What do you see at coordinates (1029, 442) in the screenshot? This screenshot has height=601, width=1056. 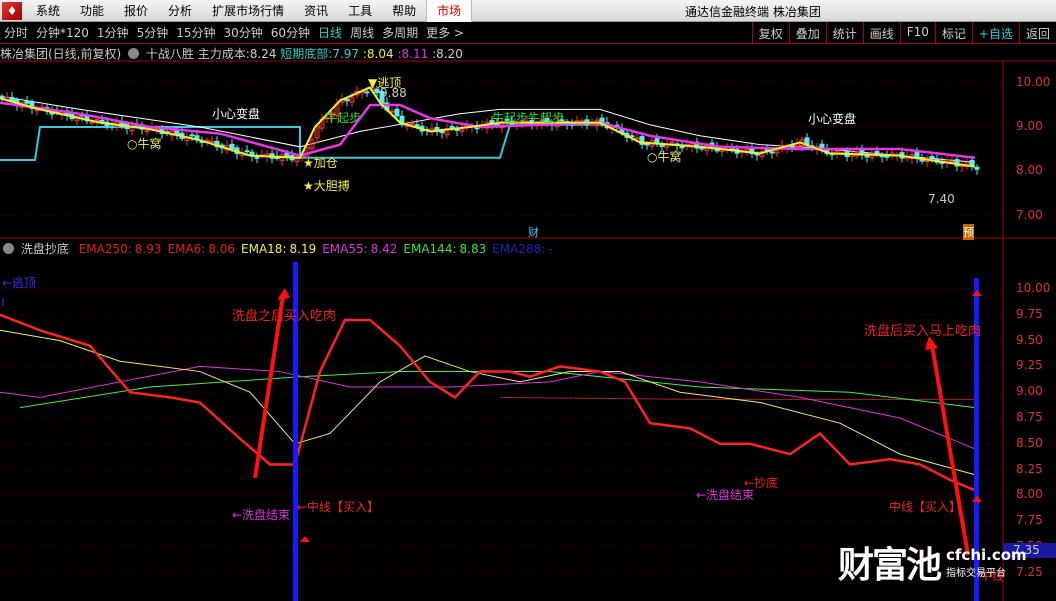 I see `axis-label: 8.50` at bounding box center [1029, 442].